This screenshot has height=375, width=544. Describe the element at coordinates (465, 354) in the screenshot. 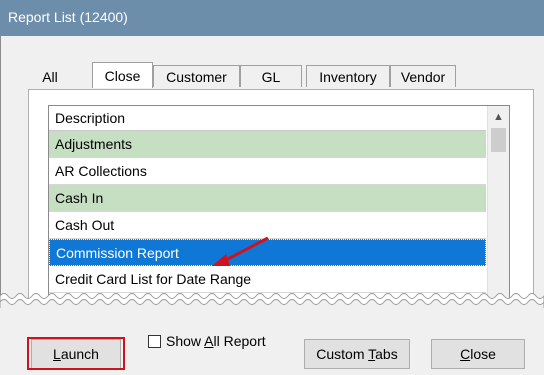

I see `close-mnemonic: C` at that location.